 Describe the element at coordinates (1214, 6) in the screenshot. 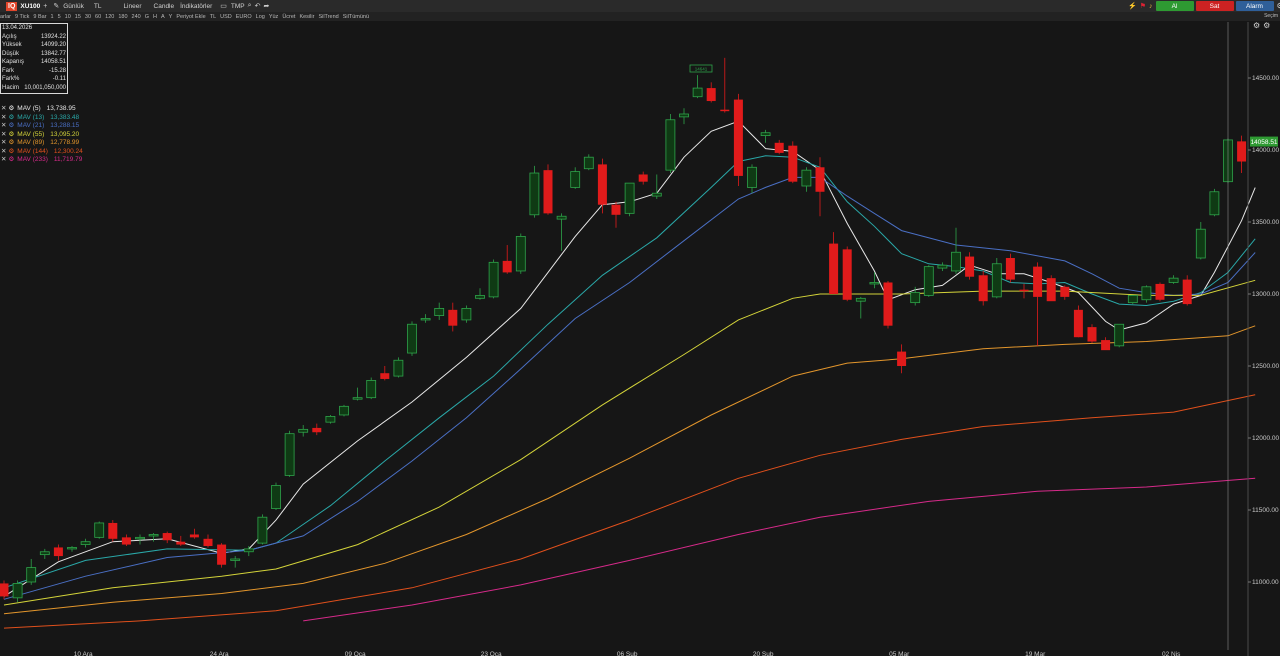

I see `sell-button: Sat` at that location.